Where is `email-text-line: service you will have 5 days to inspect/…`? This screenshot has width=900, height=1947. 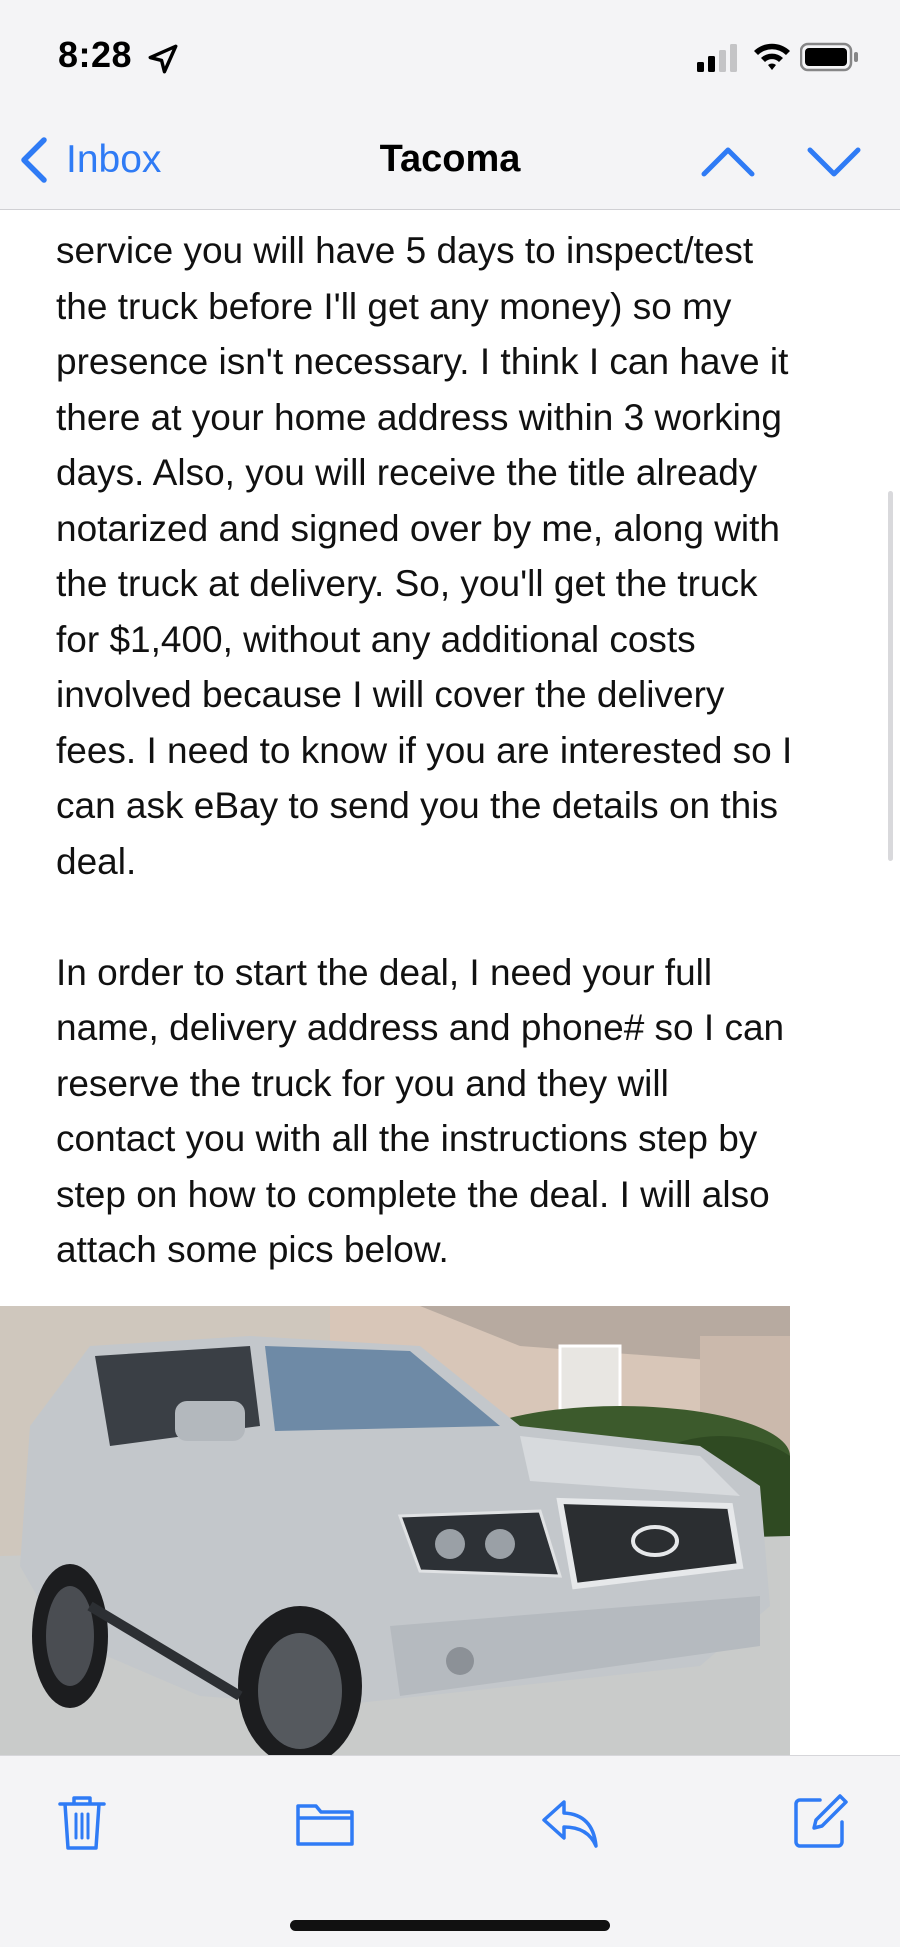
email-text-line: service you will have 5 days to inspect/… is located at coordinates (405, 250).